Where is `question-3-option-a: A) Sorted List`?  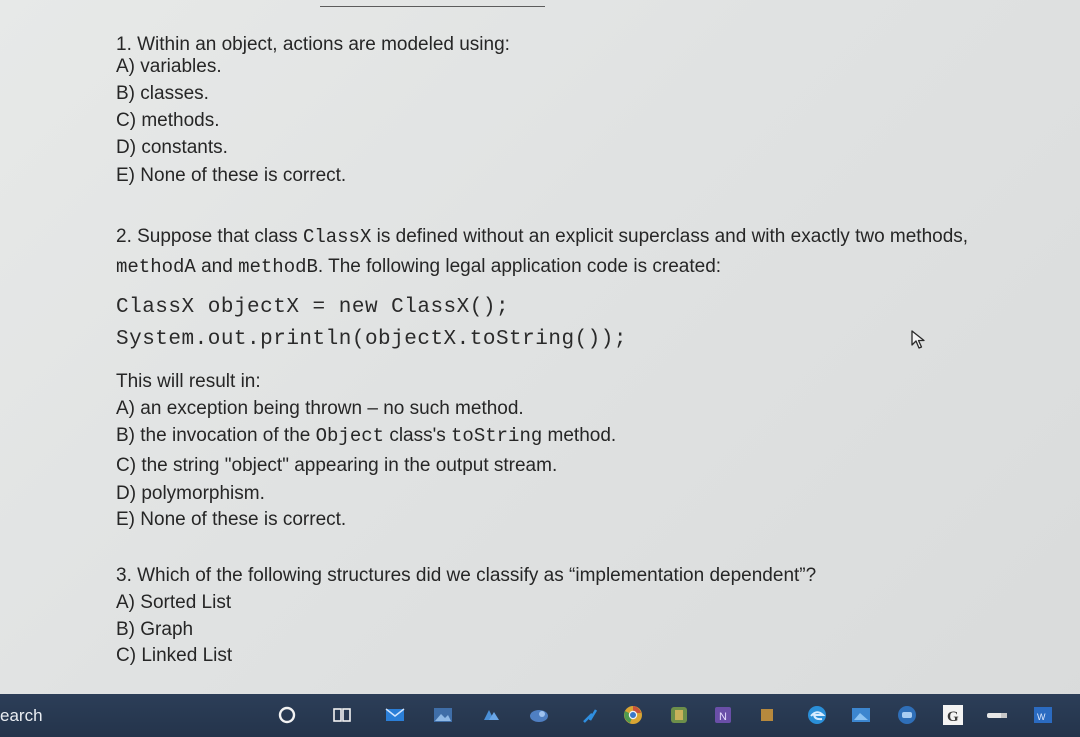 question-3-option-a: A) Sorted List is located at coordinates (174, 602).